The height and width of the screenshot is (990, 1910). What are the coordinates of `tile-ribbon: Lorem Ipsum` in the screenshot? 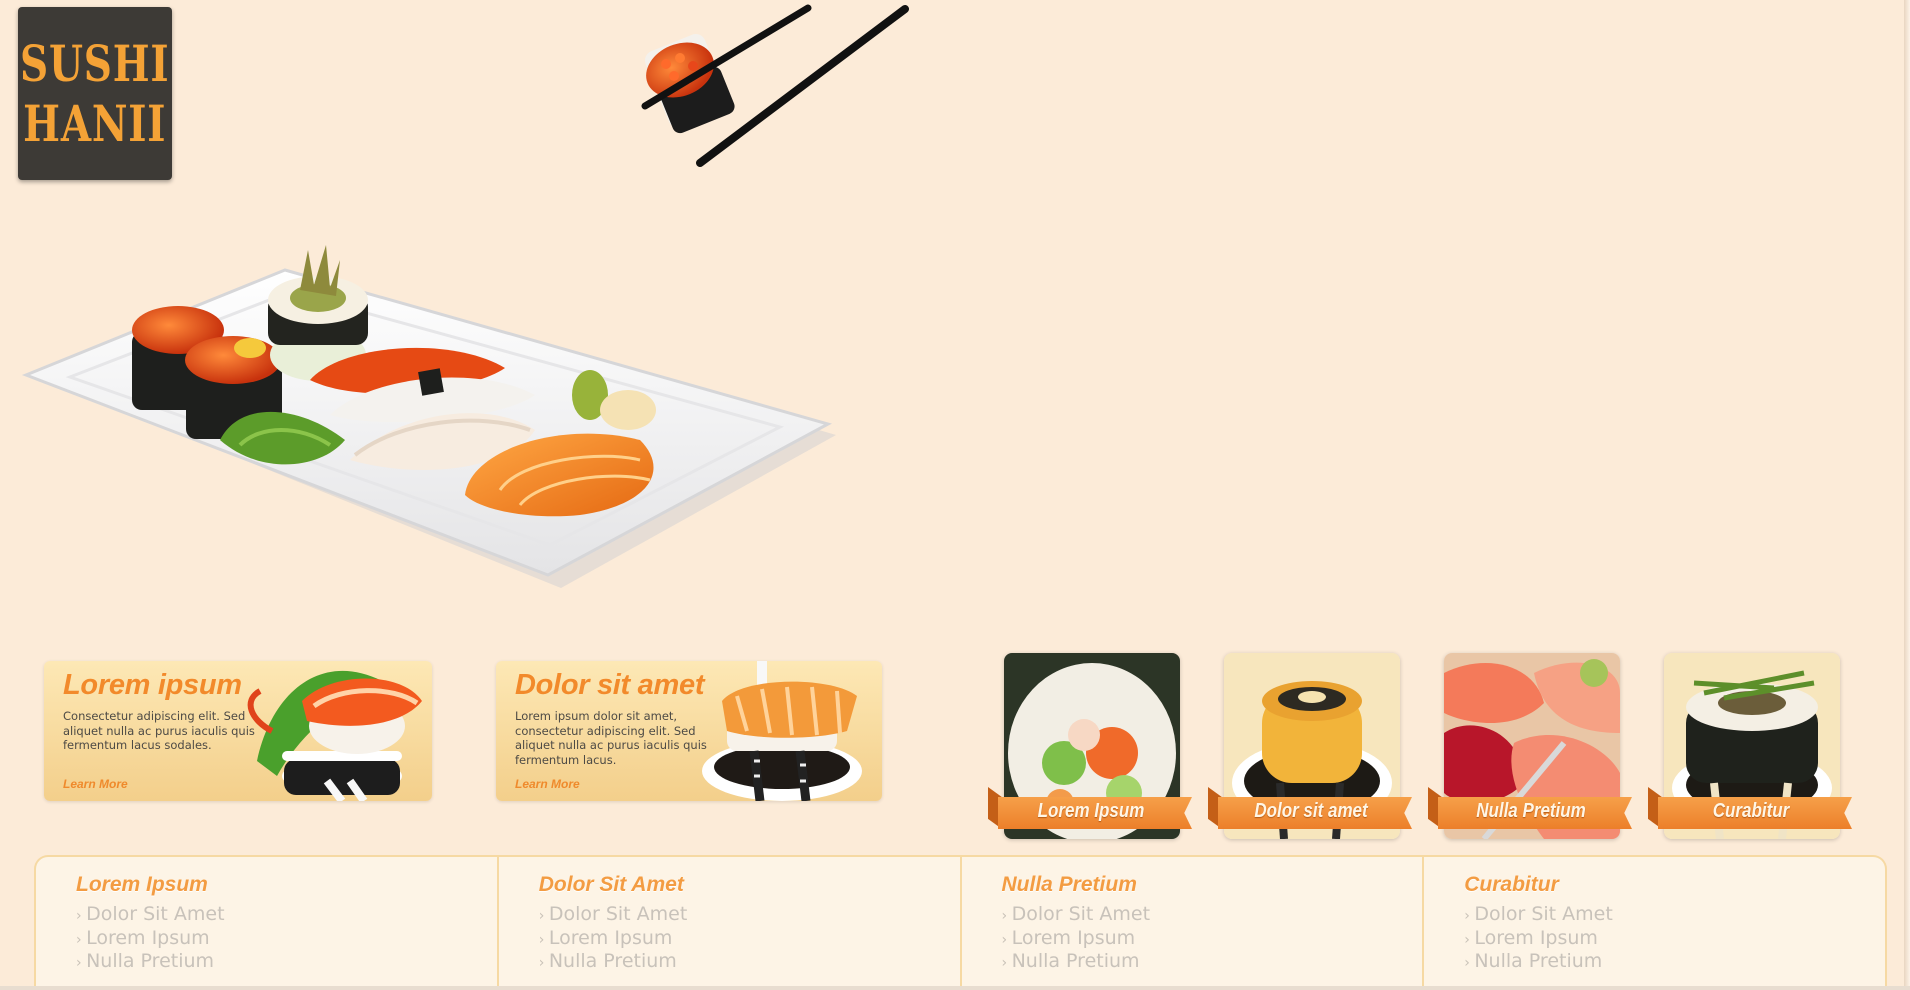 It's located at (1090, 808).